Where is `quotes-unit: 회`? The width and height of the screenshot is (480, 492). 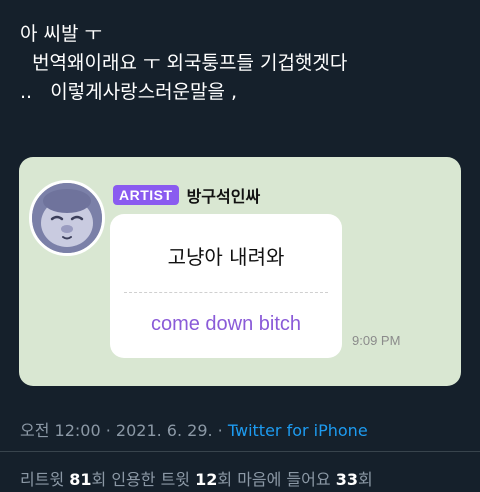 quotes-unit: 회 is located at coordinates (227, 479).